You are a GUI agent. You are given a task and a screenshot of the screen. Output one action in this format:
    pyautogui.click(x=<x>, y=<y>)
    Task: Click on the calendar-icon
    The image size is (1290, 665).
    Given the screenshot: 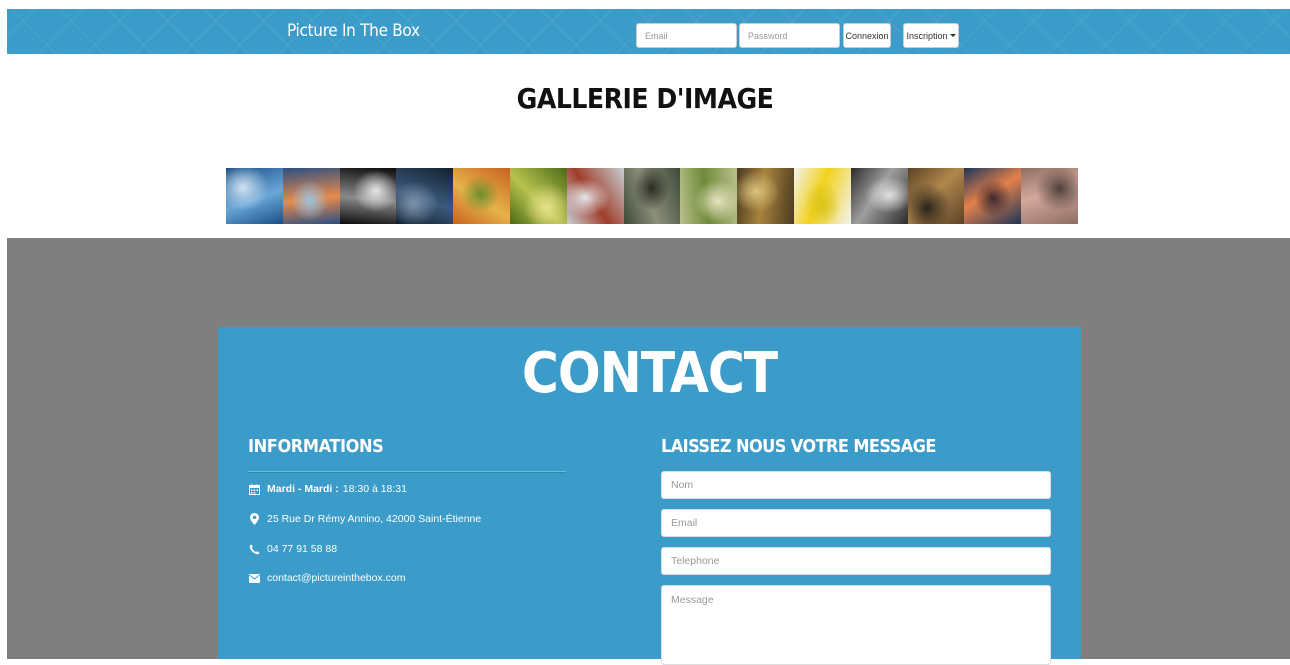 What is the action you would take?
    pyautogui.click(x=254, y=489)
    